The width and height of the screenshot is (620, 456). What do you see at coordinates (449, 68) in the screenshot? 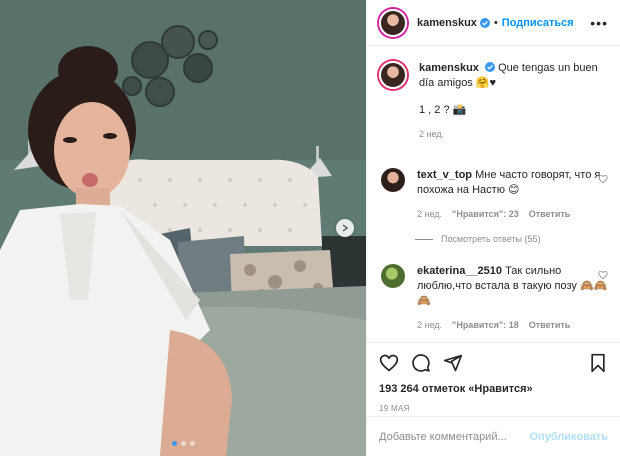
I see `caption-username: kamenskux` at bounding box center [449, 68].